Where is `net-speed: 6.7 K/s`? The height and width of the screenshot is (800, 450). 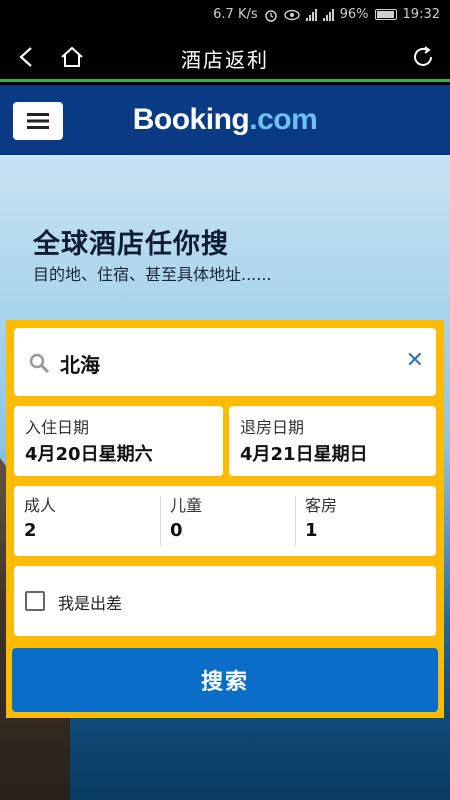 net-speed: 6.7 K/s is located at coordinates (235, 14).